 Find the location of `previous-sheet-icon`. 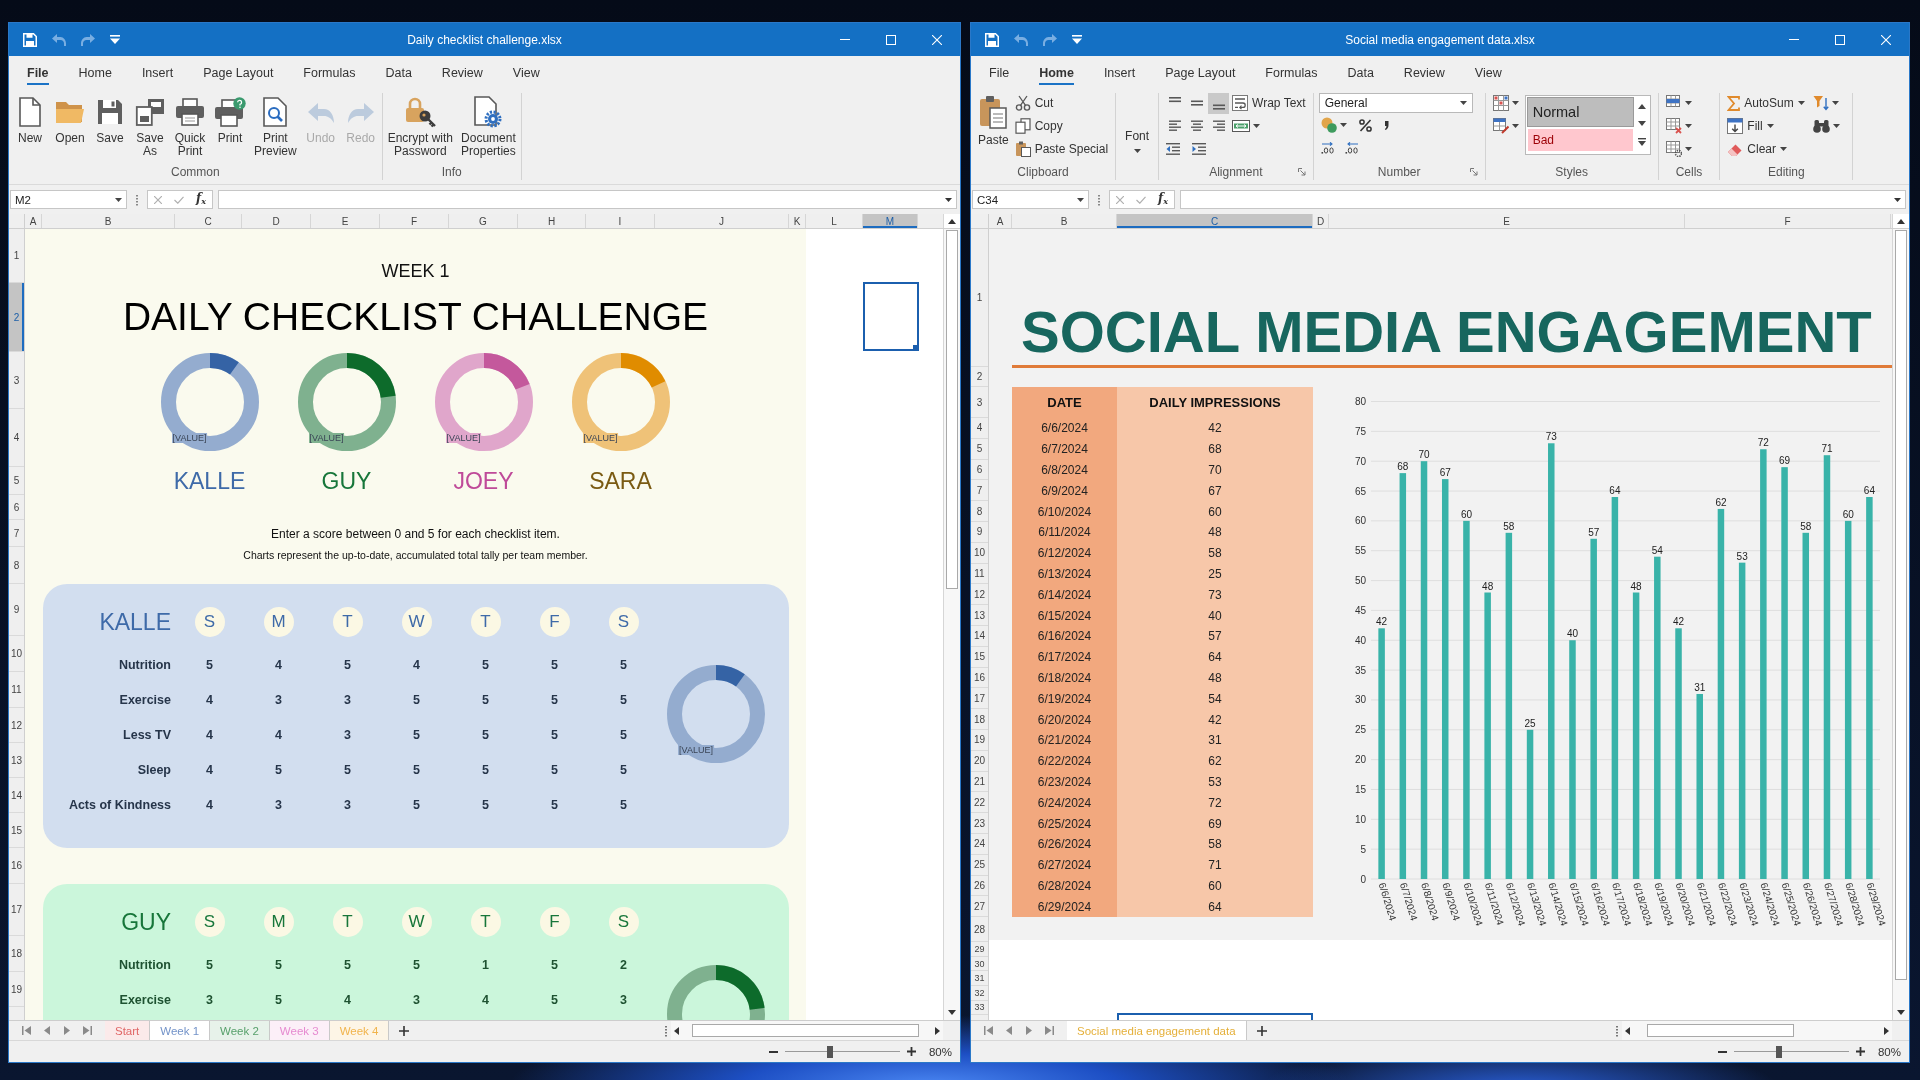

previous-sheet-icon is located at coordinates (1009, 1030).